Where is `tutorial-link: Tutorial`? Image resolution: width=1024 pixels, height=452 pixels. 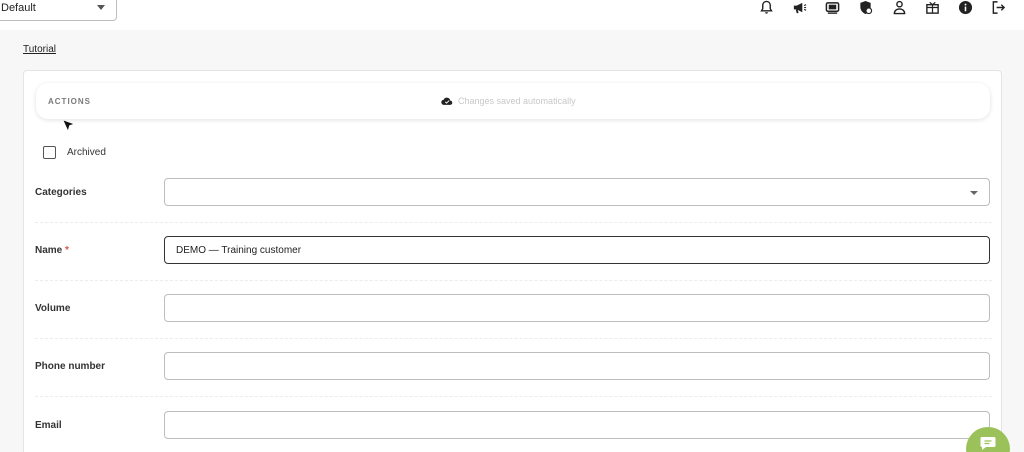
tutorial-link: Tutorial is located at coordinates (39, 49).